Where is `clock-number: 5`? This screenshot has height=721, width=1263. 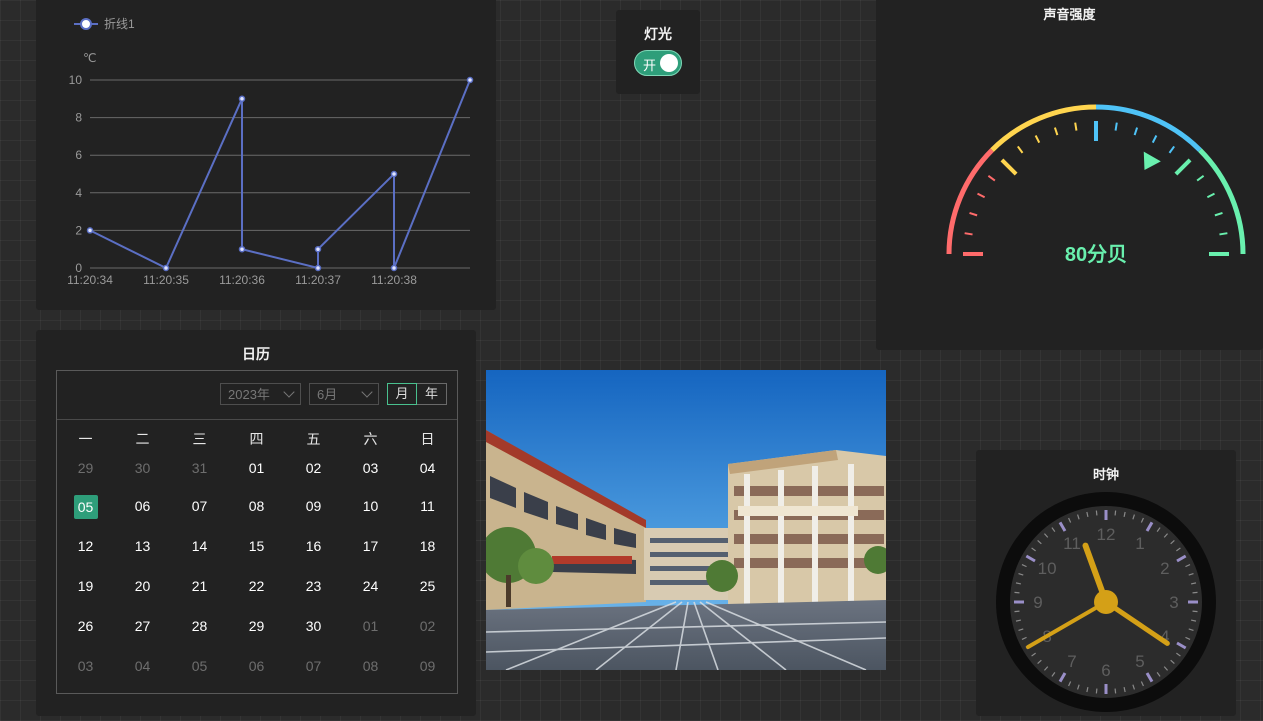 clock-number: 5 is located at coordinates (1139, 661).